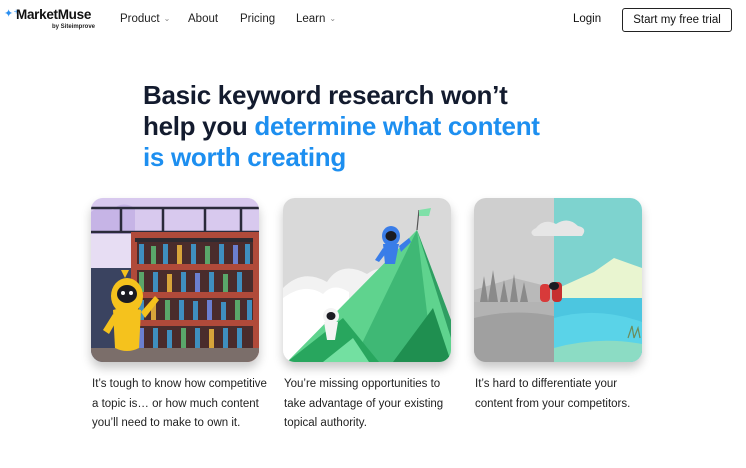  I want to click on nav-item-about: About, so click(203, 19).